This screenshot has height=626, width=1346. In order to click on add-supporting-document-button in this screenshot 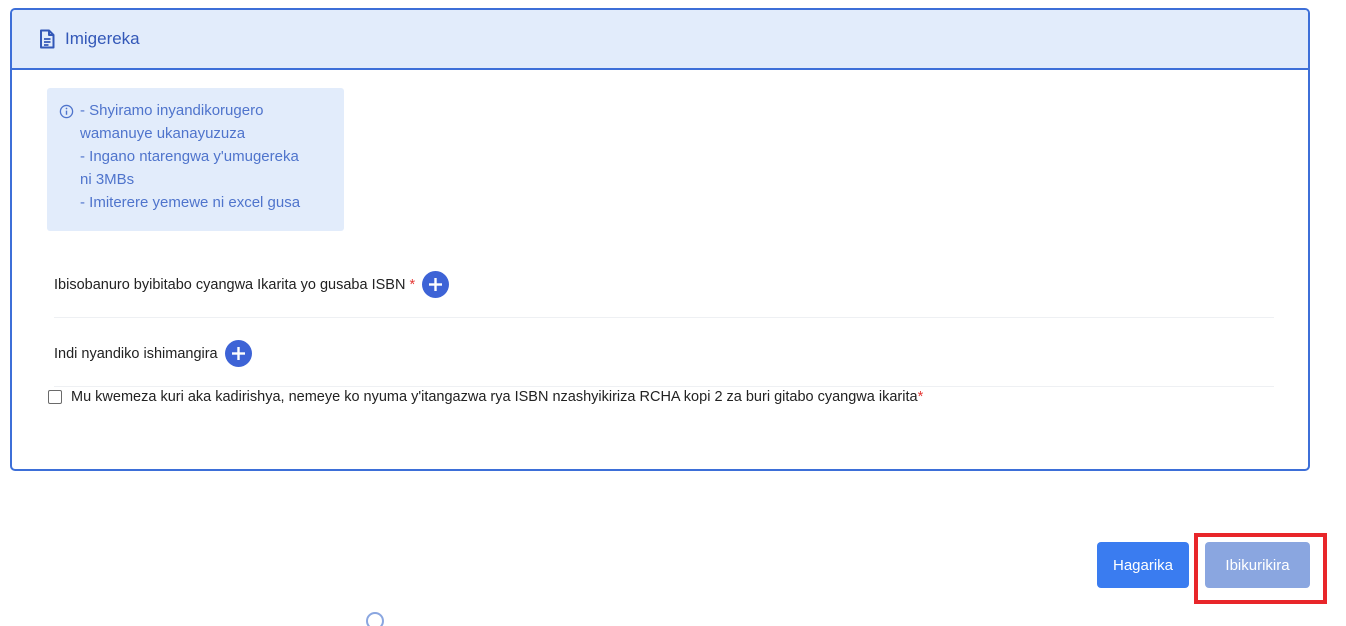, I will do `click(238, 353)`.